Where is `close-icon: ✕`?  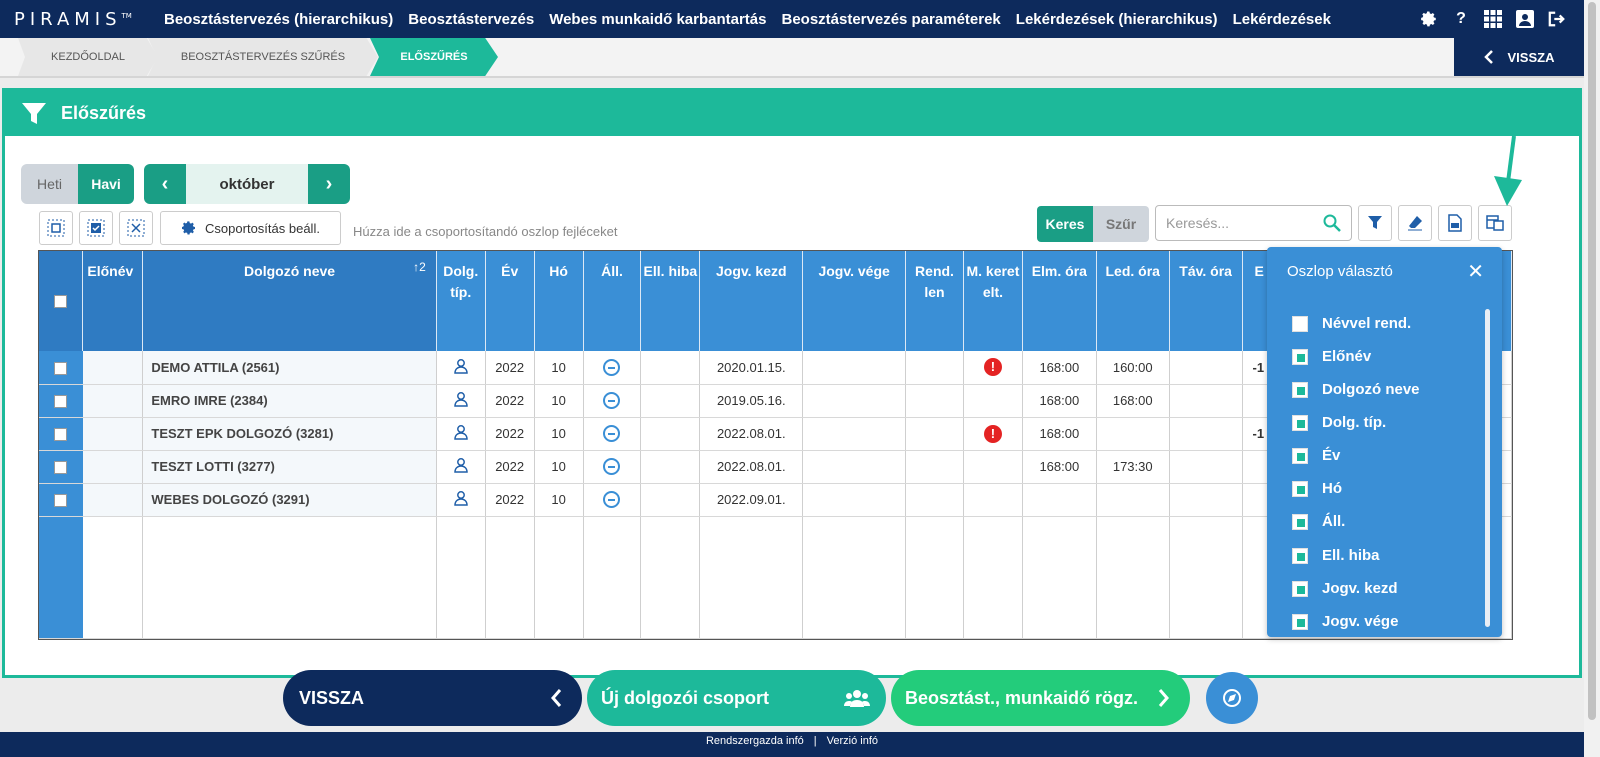
close-icon: ✕ is located at coordinates (1475, 271).